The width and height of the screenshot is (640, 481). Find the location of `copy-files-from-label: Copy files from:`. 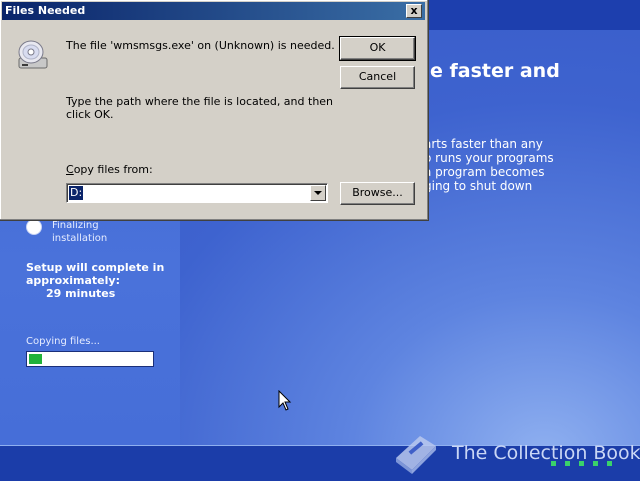

copy-files-from-label: Copy files from: is located at coordinates (109, 169).